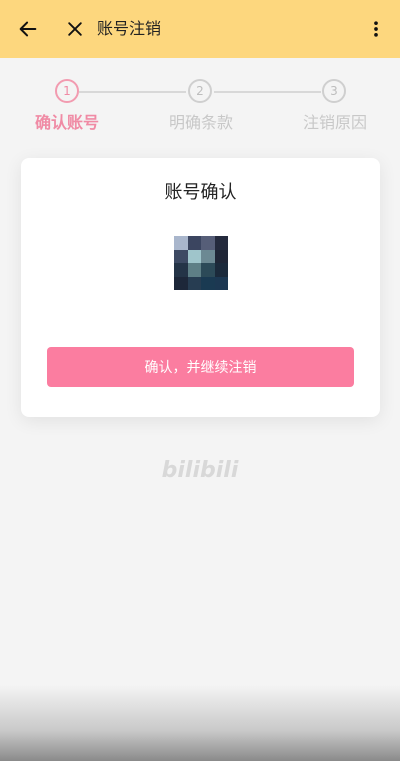  I want to click on step-1-indicator: 1, so click(67, 91).